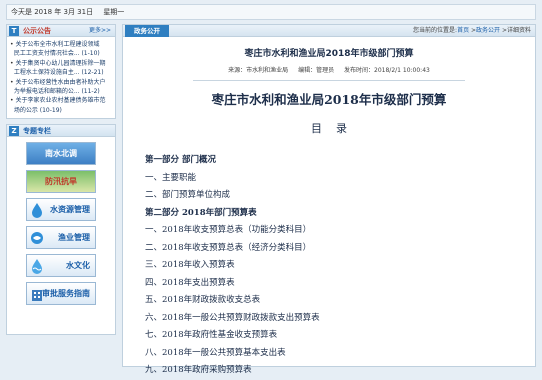 Image resolution: width=542 pixels, height=380 pixels. What do you see at coordinates (329, 80) in the screenshot?
I see `divider` at bounding box center [329, 80].